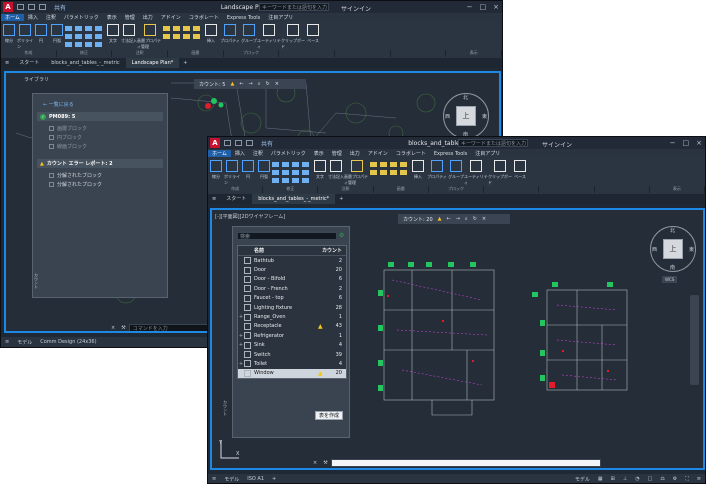 Image resolution: width=706 pixels, height=484 pixels. I want to click on properties-button: プロパティ, so click(437, 173).